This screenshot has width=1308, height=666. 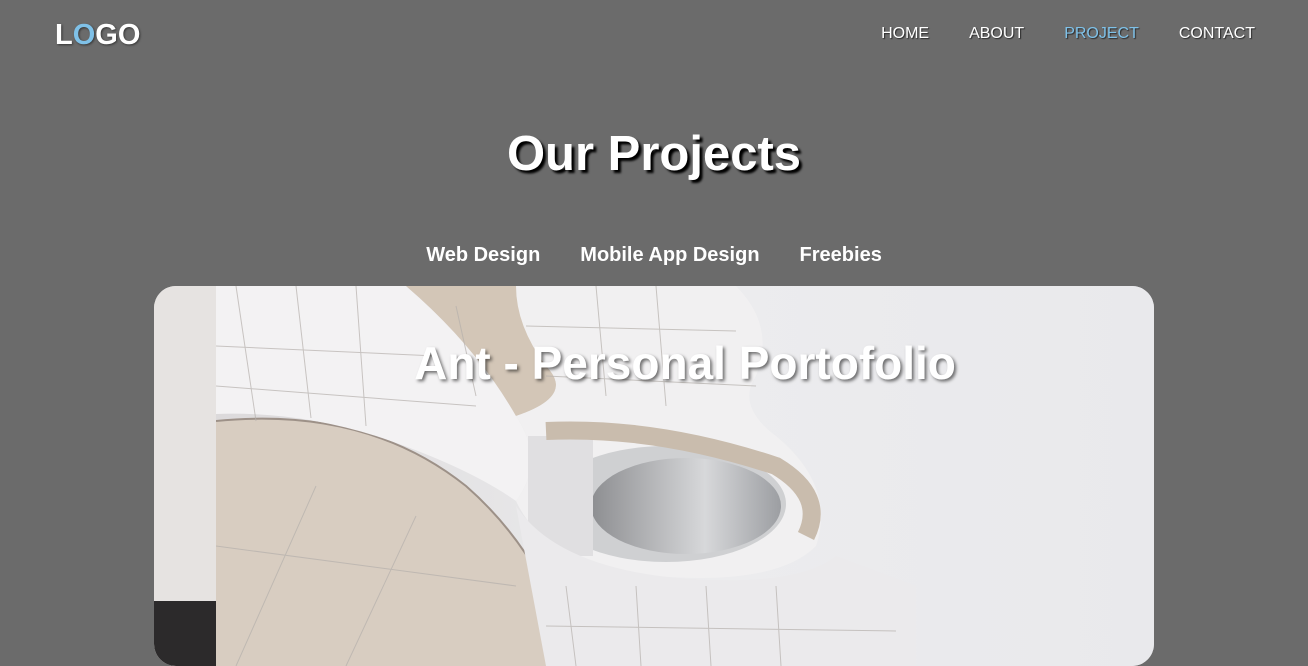 I want to click on previous-slide-dark-corner, so click(x=185, y=633).